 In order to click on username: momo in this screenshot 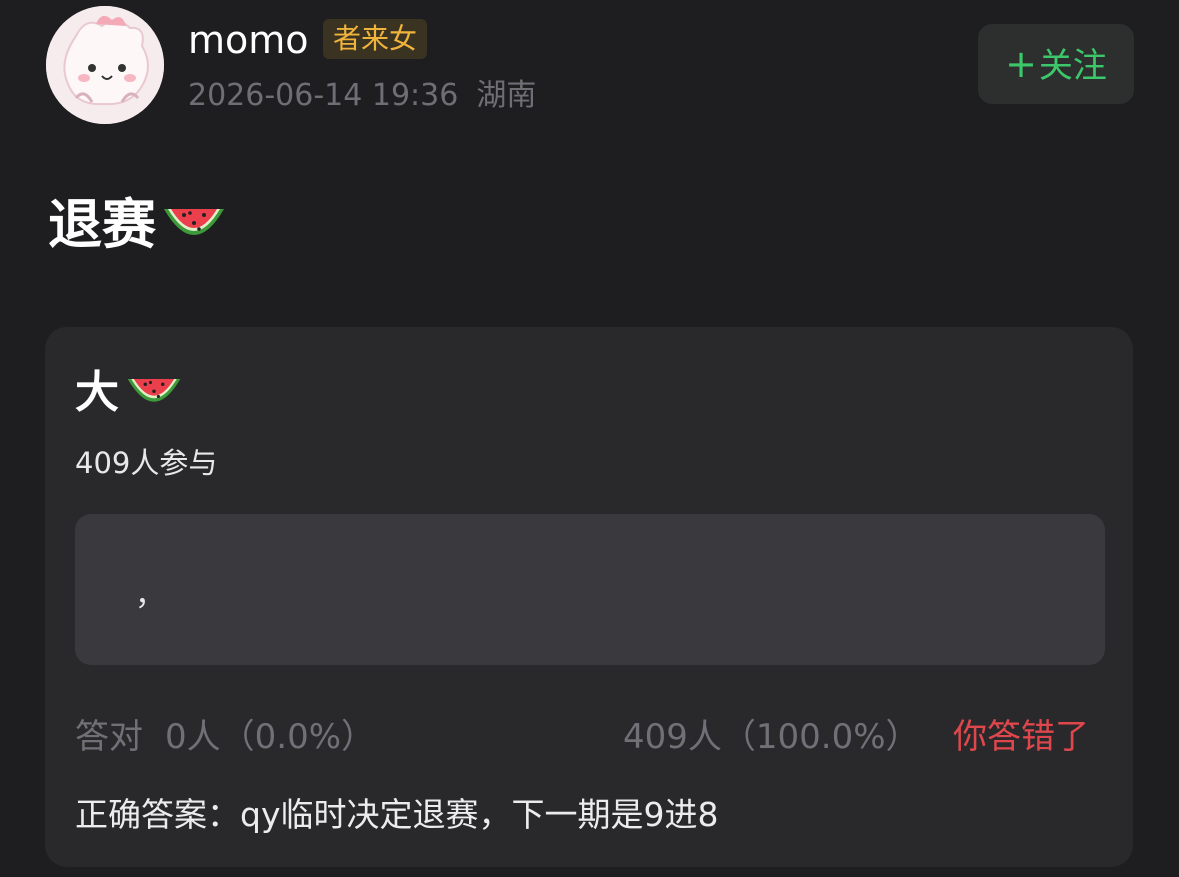, I will do `click(248, 40)`.